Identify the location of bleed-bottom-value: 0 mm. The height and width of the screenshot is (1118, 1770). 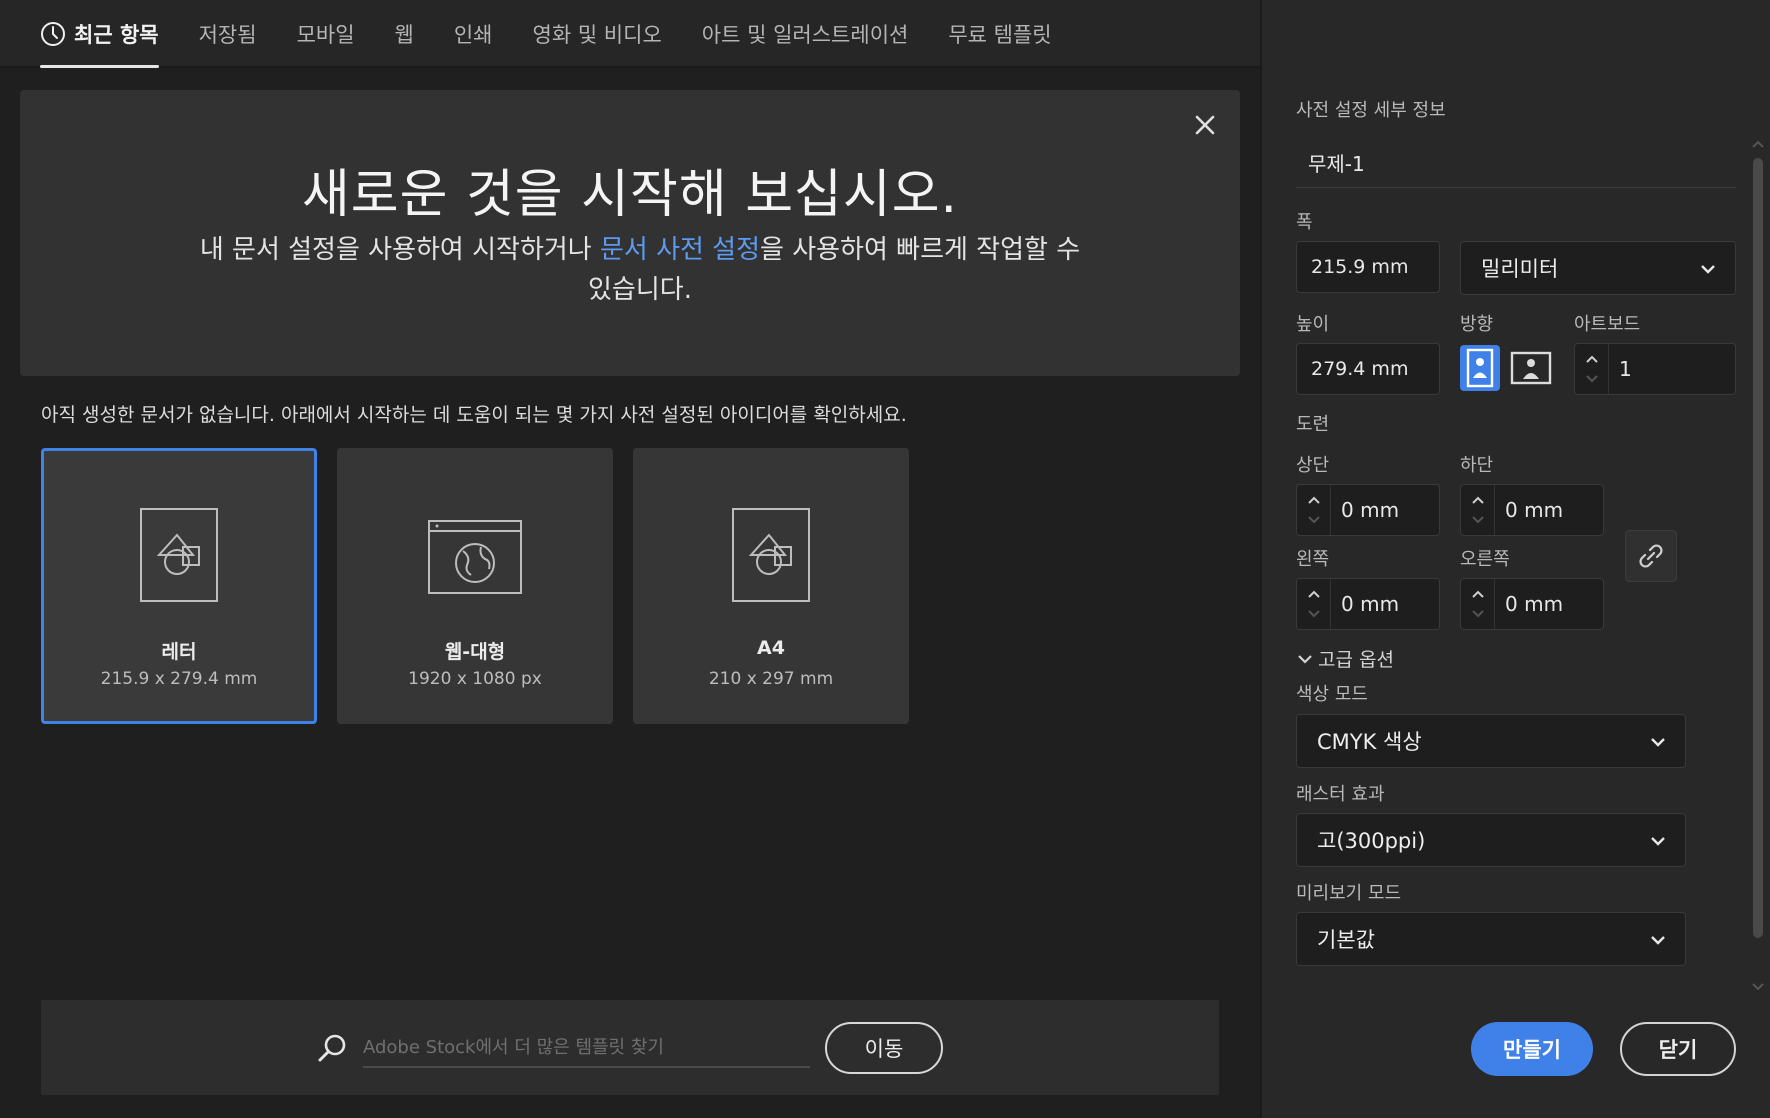
(1534, 510).